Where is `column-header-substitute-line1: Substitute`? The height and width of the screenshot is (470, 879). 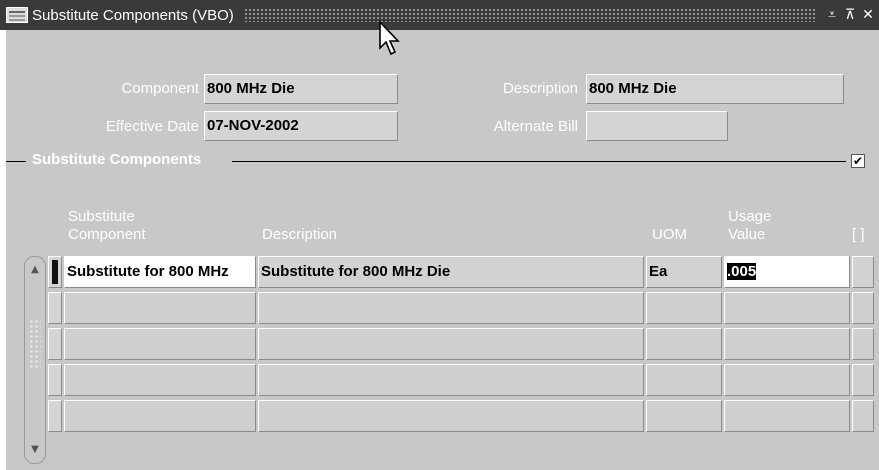
column-header-substitute-line1: Substitute is located at coordinates (101, 216).